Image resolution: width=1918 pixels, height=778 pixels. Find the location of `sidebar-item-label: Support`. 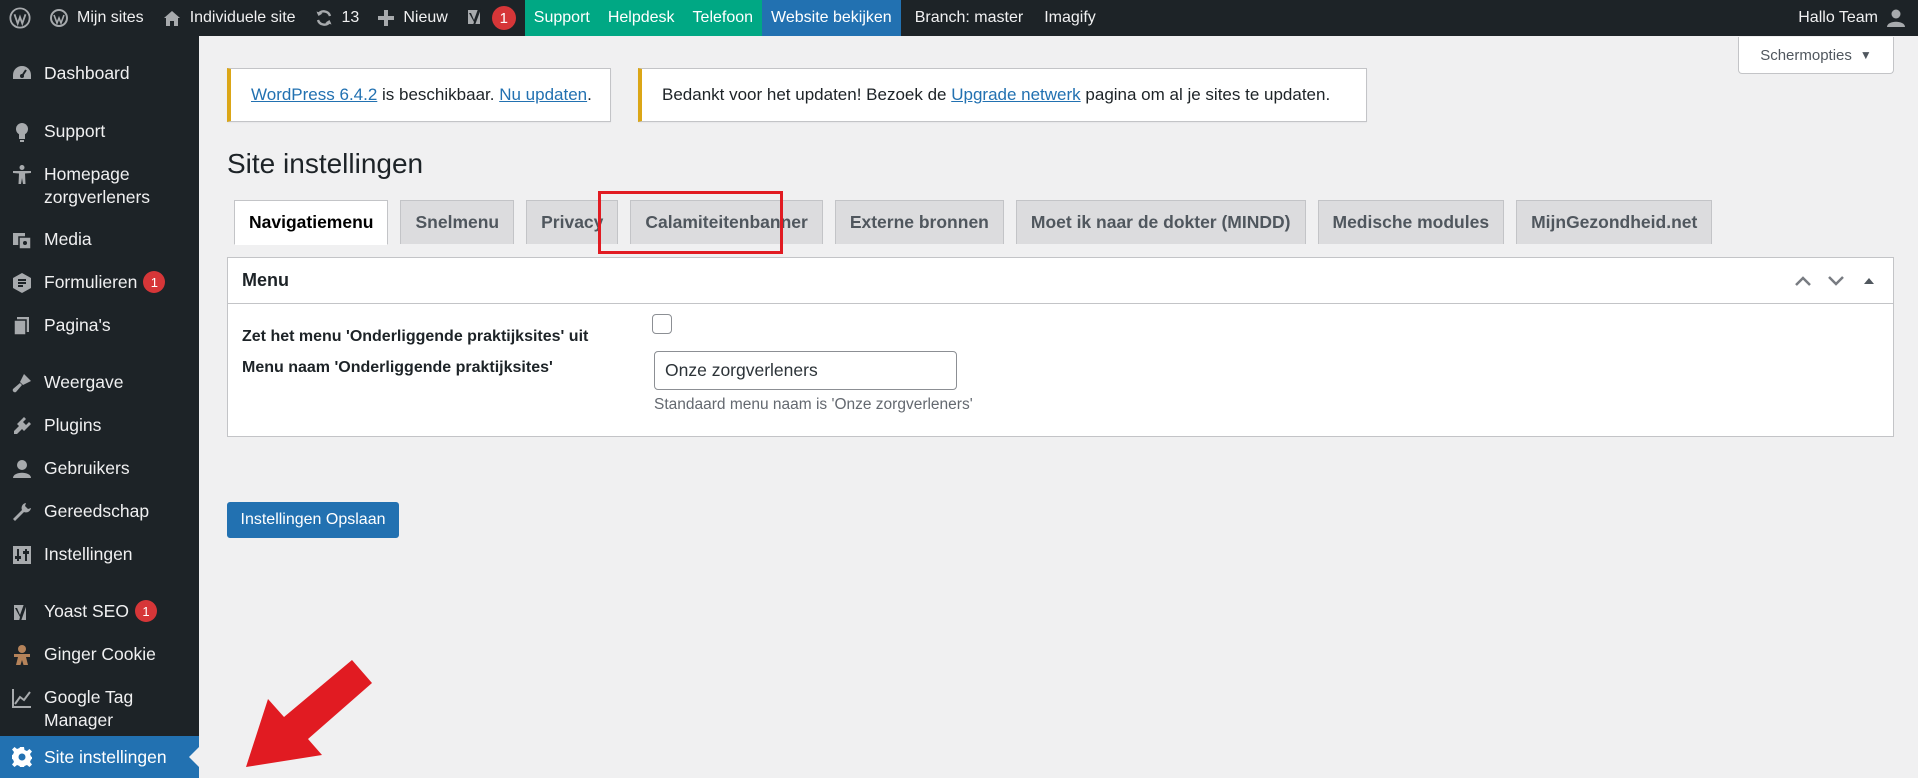

sidebar-item-label: Support is located at coordinates (75, 131).